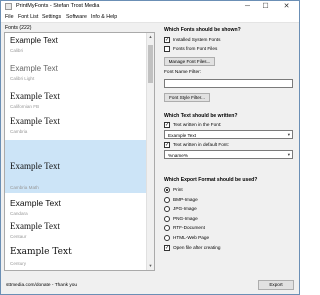  I want to click on open-after-creating-checkbox: ✓, so click(167, 247).